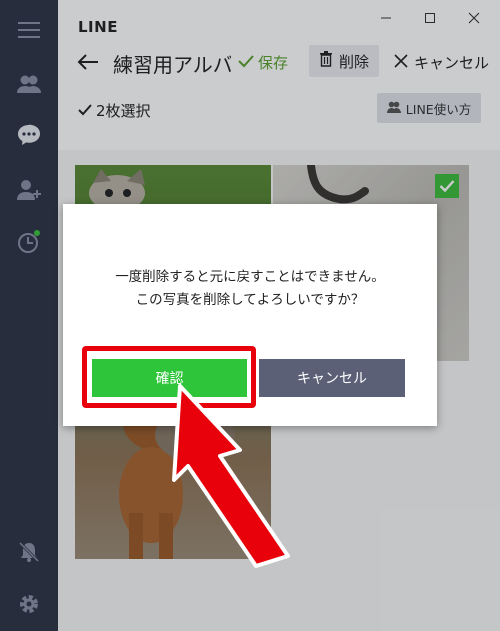  What do you see at coordinates (231, 476) in the screenshot?
I see `annotation-arrow-icon` at bounding box center [231, 476].